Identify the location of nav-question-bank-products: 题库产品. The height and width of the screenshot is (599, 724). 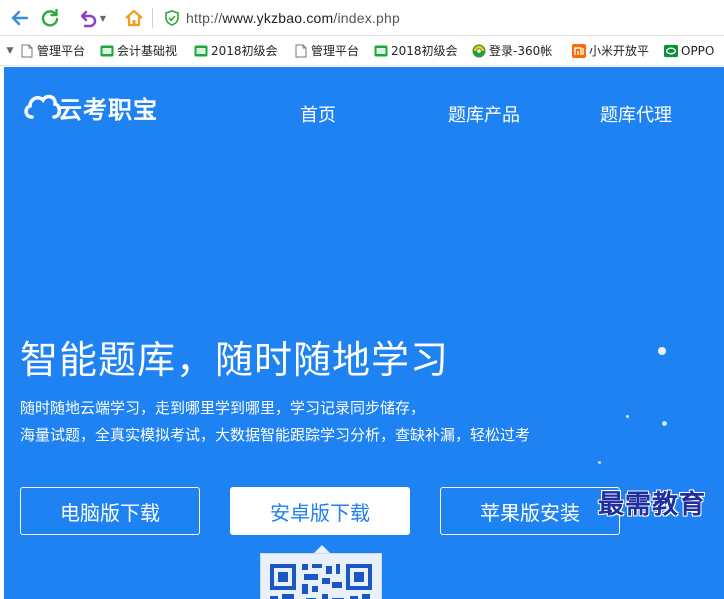
(484, 114).